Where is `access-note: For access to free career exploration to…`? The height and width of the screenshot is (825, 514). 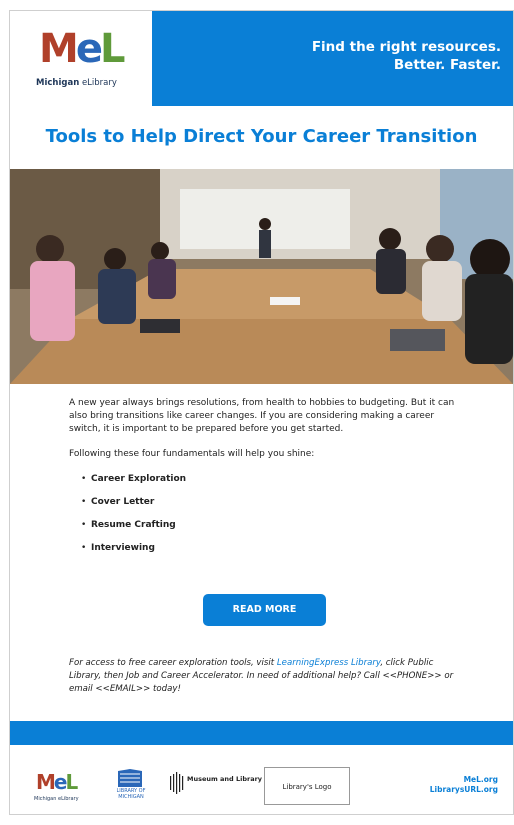
access-note: For access to free career exploration to… is located at coordinates (261, 676).